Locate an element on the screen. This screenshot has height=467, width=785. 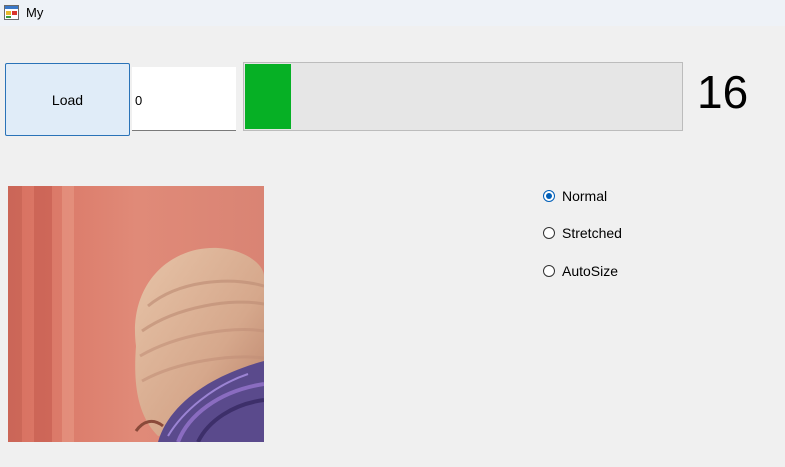
radio-stretched-label: Stretched is located at coordinates (592, 233).